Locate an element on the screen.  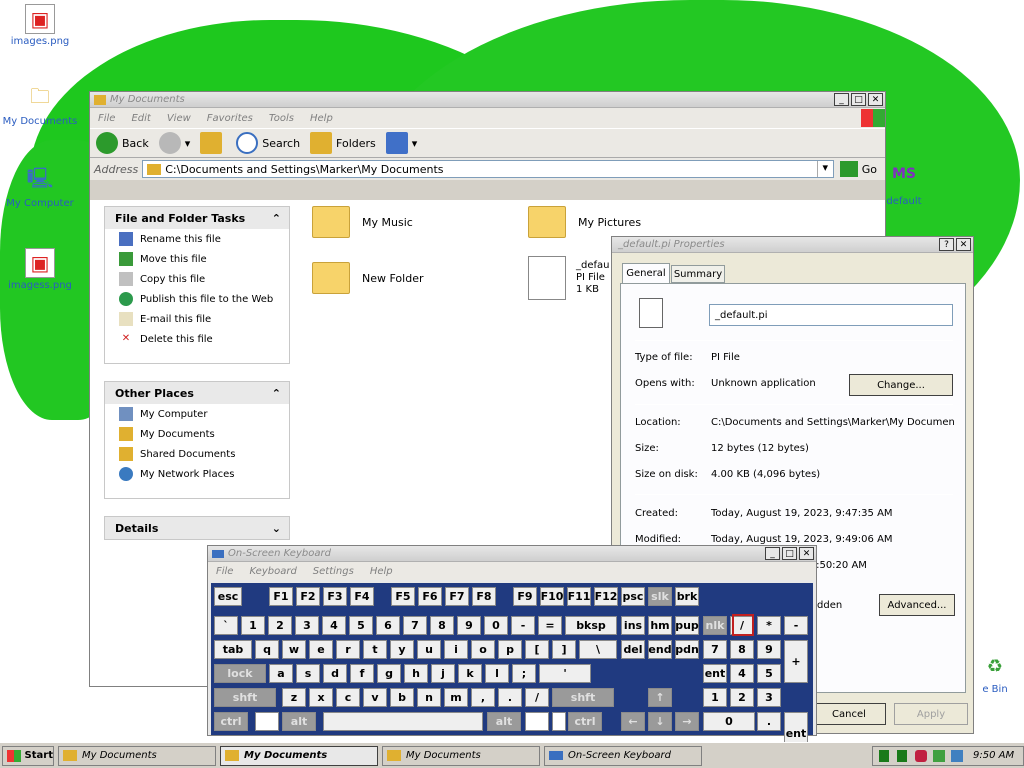
help-button: ? is located at coordinates (946, 244).